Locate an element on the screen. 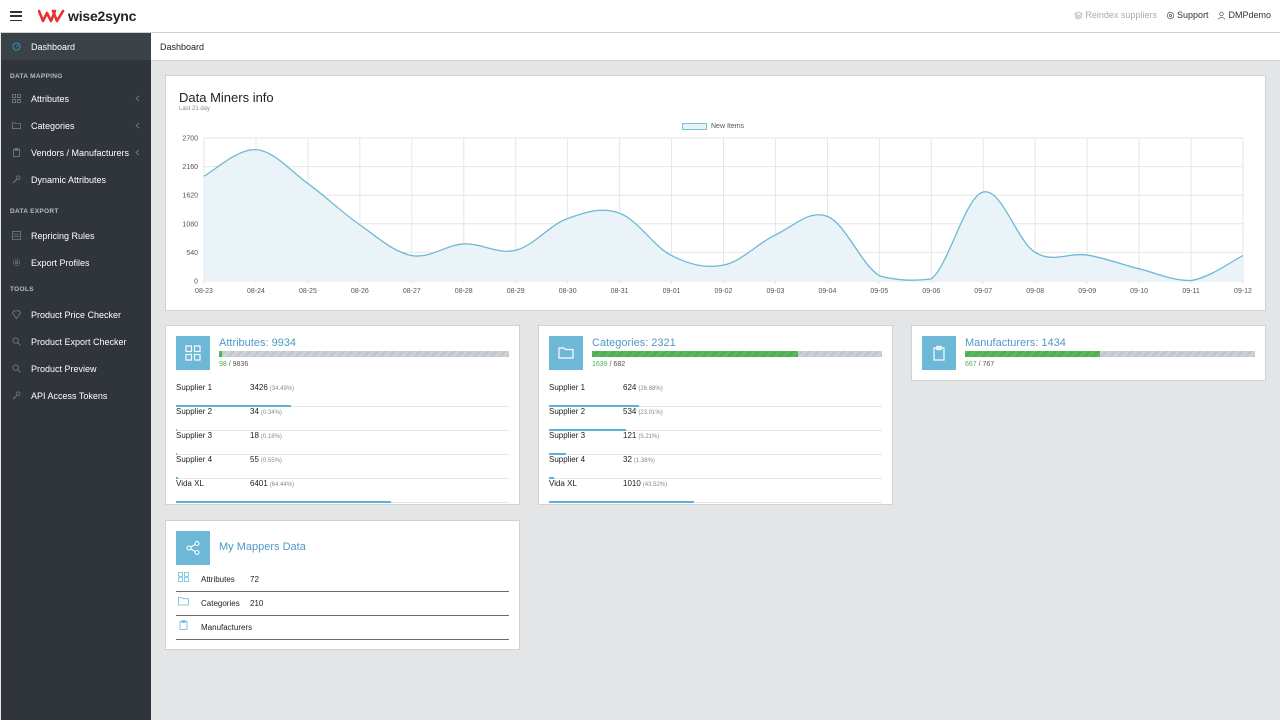  manufacturers-card-header-icon is located at coordinates (939, 353).